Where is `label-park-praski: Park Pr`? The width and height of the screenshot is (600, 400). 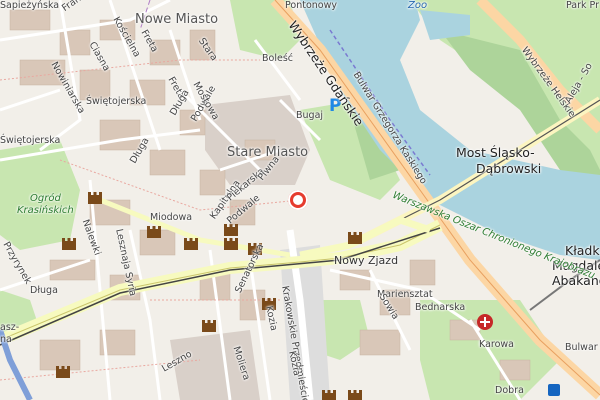 label-park-praski: Park Pr is located at coordinates (583, 5).